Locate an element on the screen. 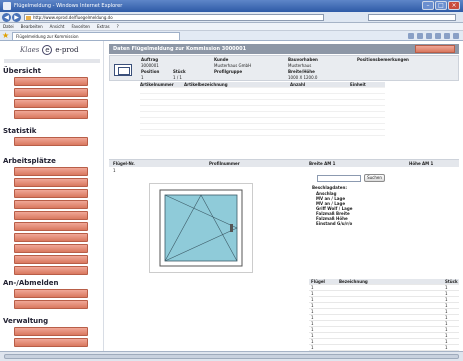 This screenshot has height=361, width=463. menu-item-0: Datei is located at coordinates (8, 26).